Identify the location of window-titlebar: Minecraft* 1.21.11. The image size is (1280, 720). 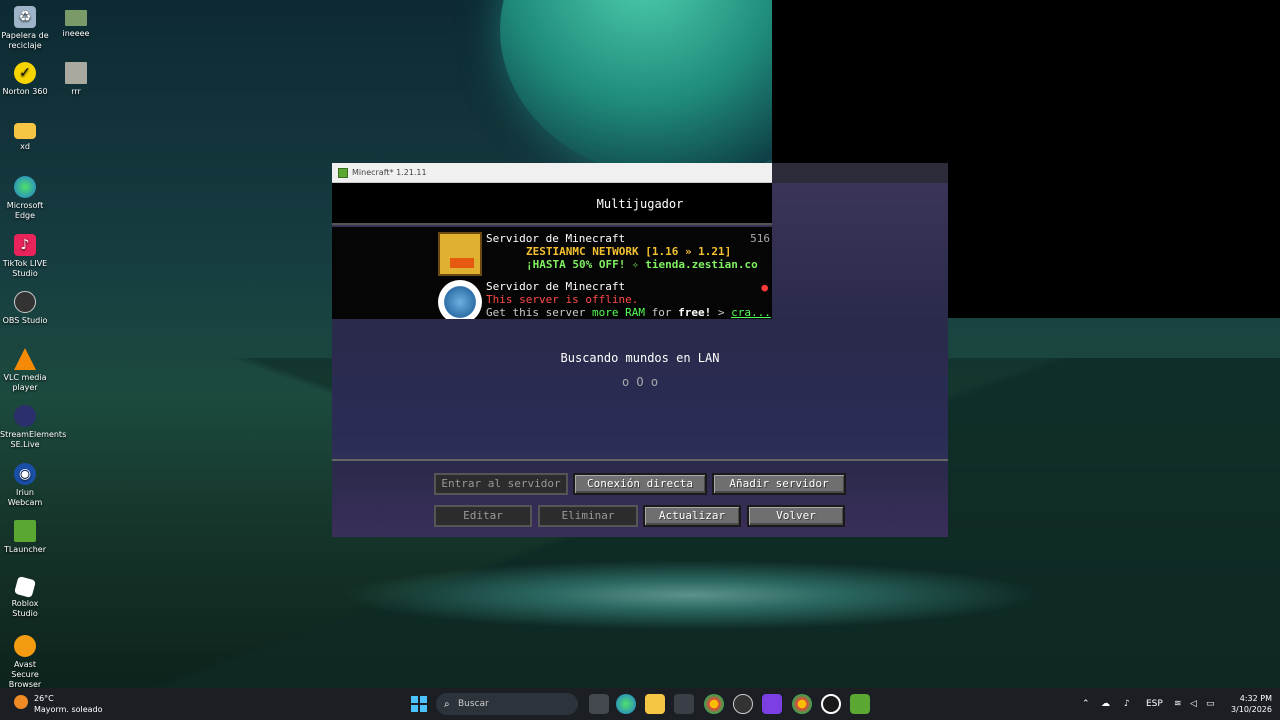
(552, 173).